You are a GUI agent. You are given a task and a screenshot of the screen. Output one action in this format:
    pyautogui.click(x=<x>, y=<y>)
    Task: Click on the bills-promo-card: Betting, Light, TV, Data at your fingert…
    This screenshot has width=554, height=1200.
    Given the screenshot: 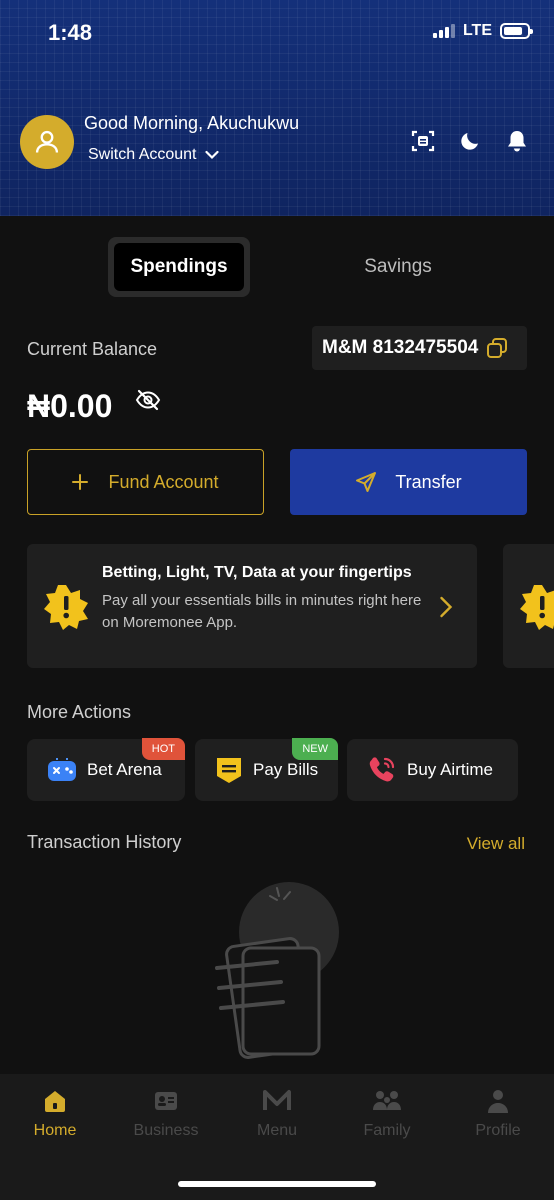 What is the action you would take?
    pyautogui.click(x=252, y=606)
    